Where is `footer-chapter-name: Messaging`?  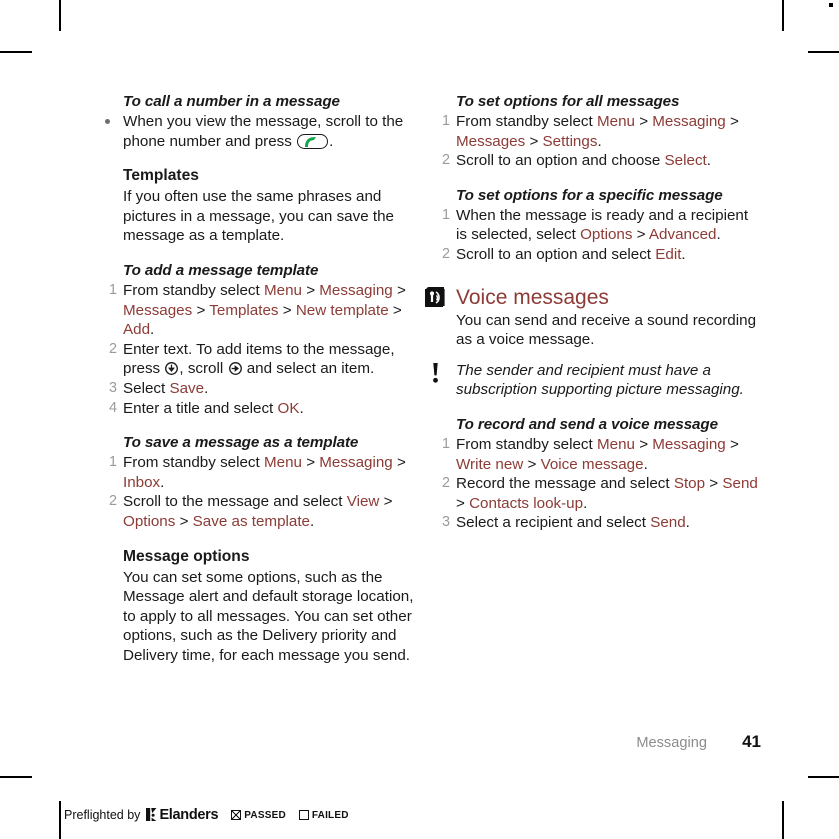 footer-chapter-name: Messaging is located at coordinates (671, 743).